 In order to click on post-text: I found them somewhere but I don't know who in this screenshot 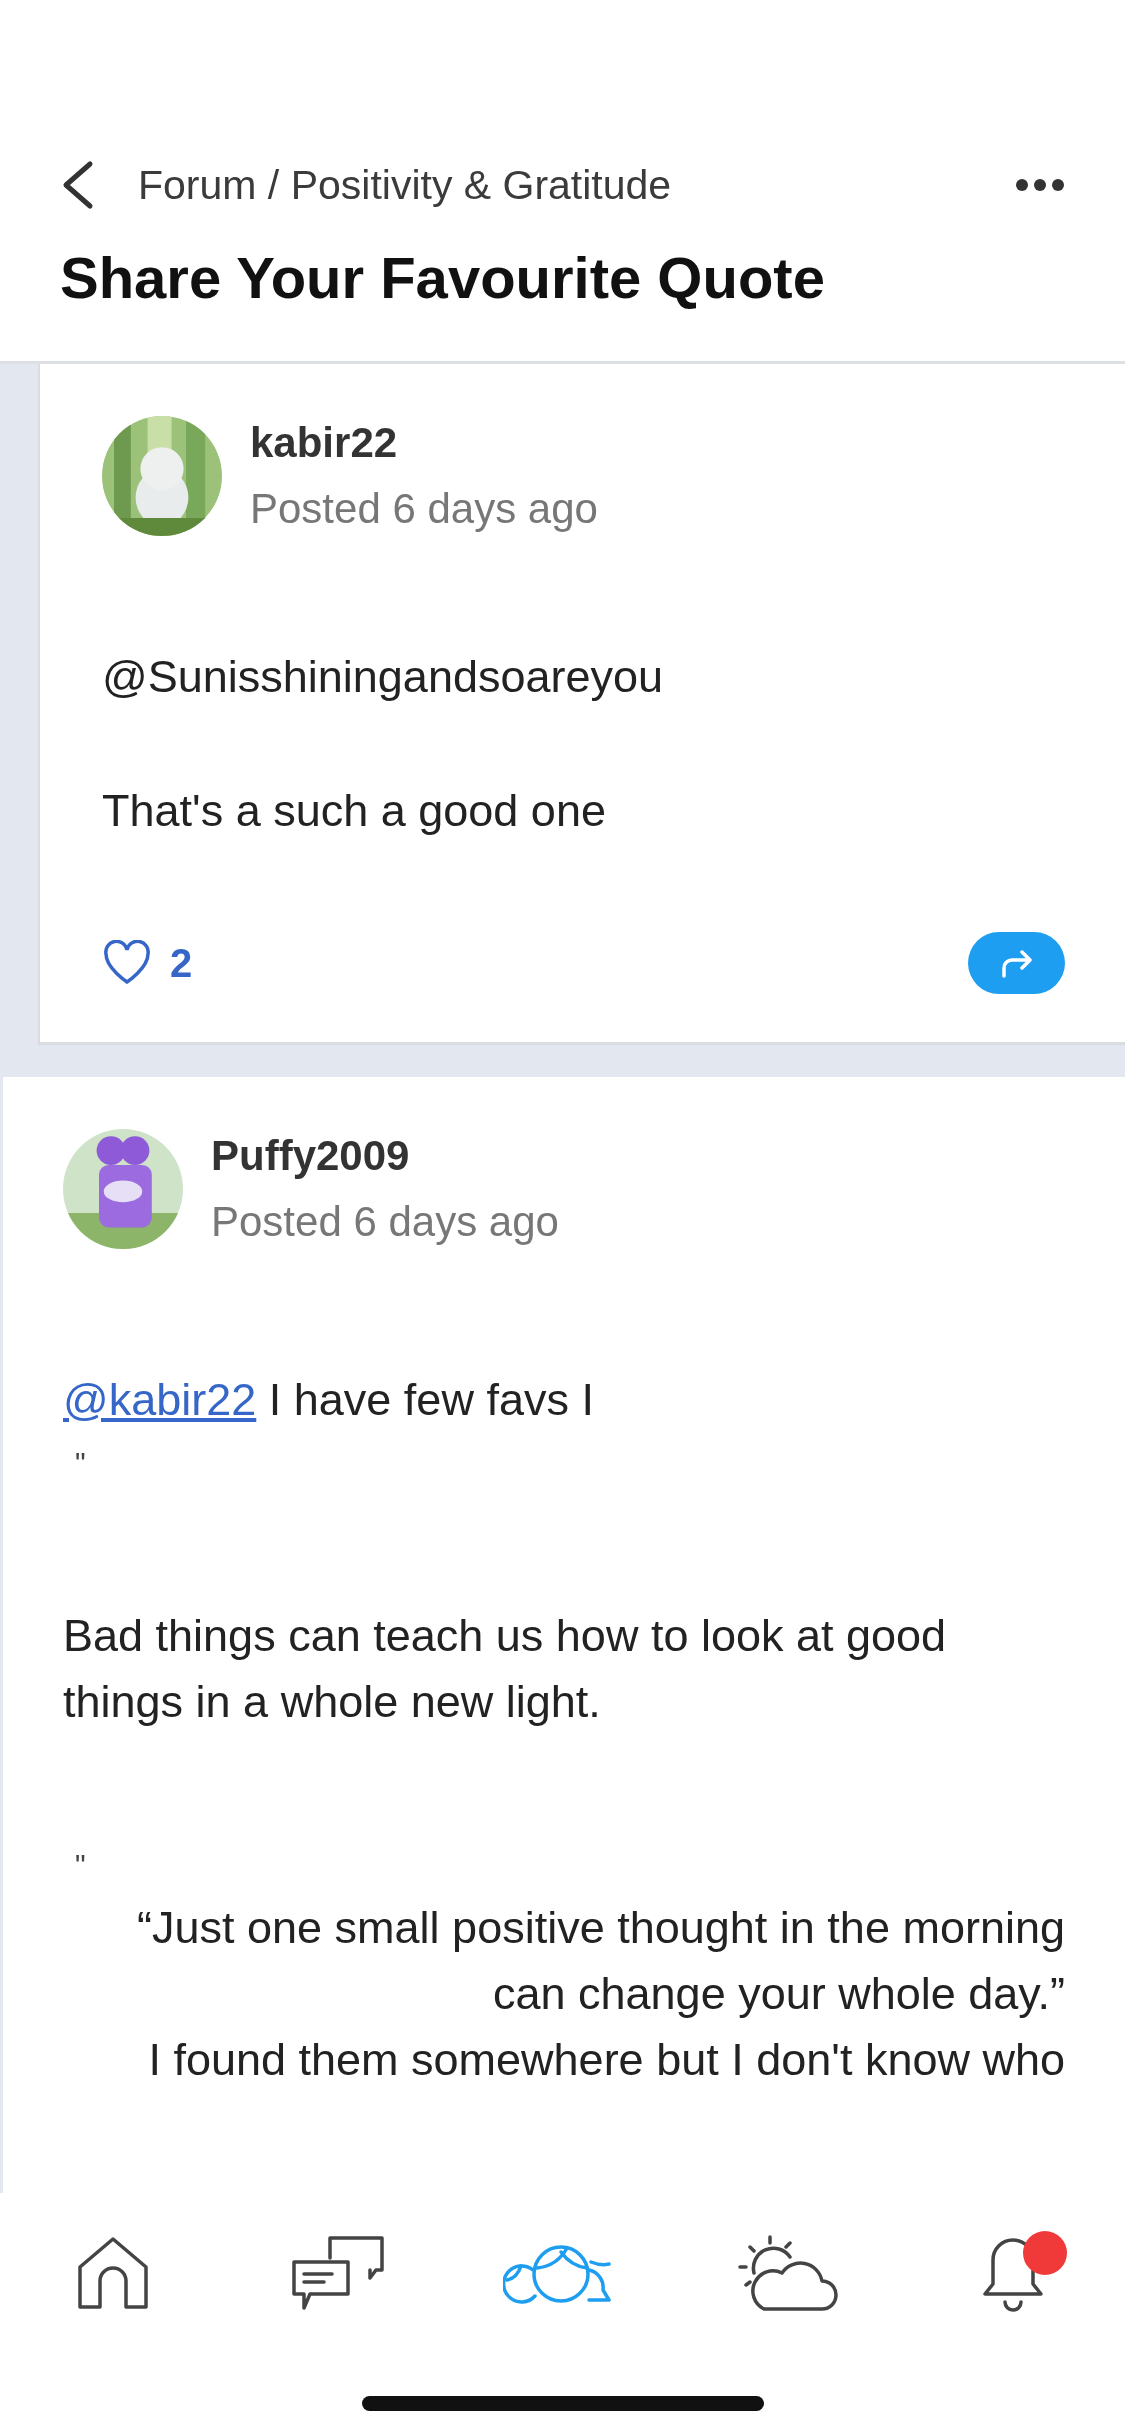, I will do `click(606, 2060)`.